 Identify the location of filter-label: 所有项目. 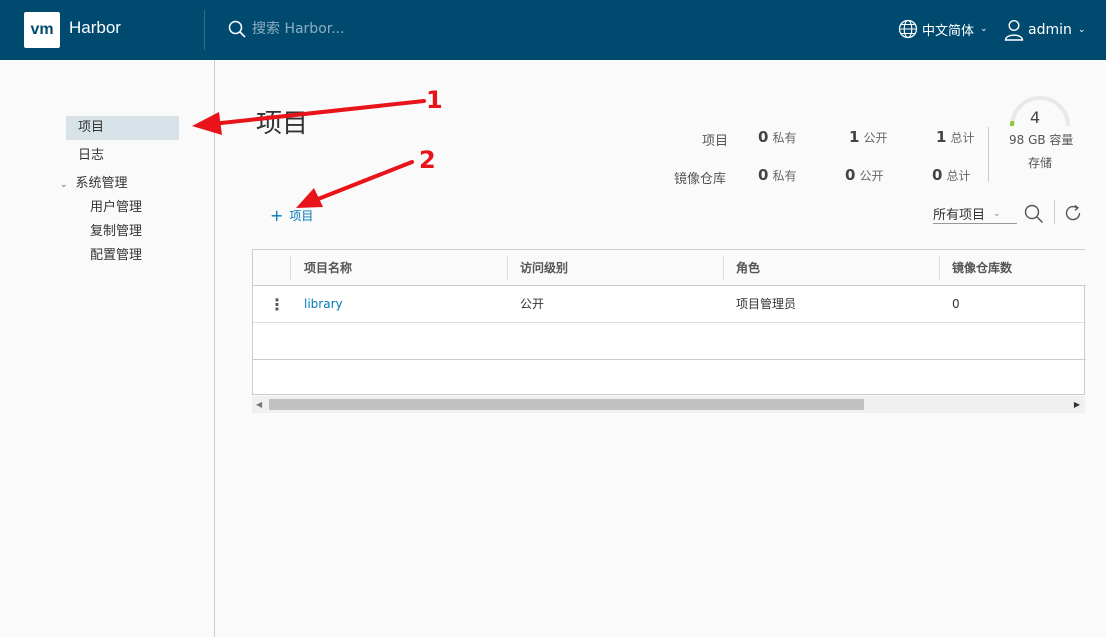
(959, 215).